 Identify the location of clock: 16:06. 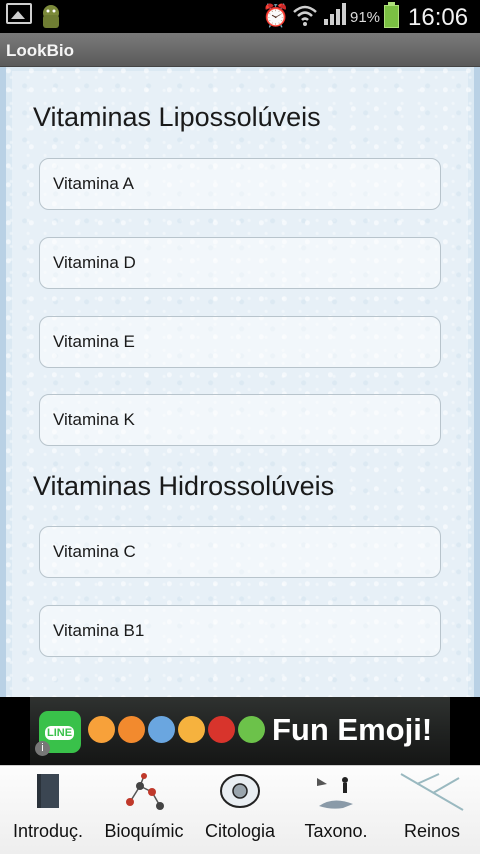
(438, 17).